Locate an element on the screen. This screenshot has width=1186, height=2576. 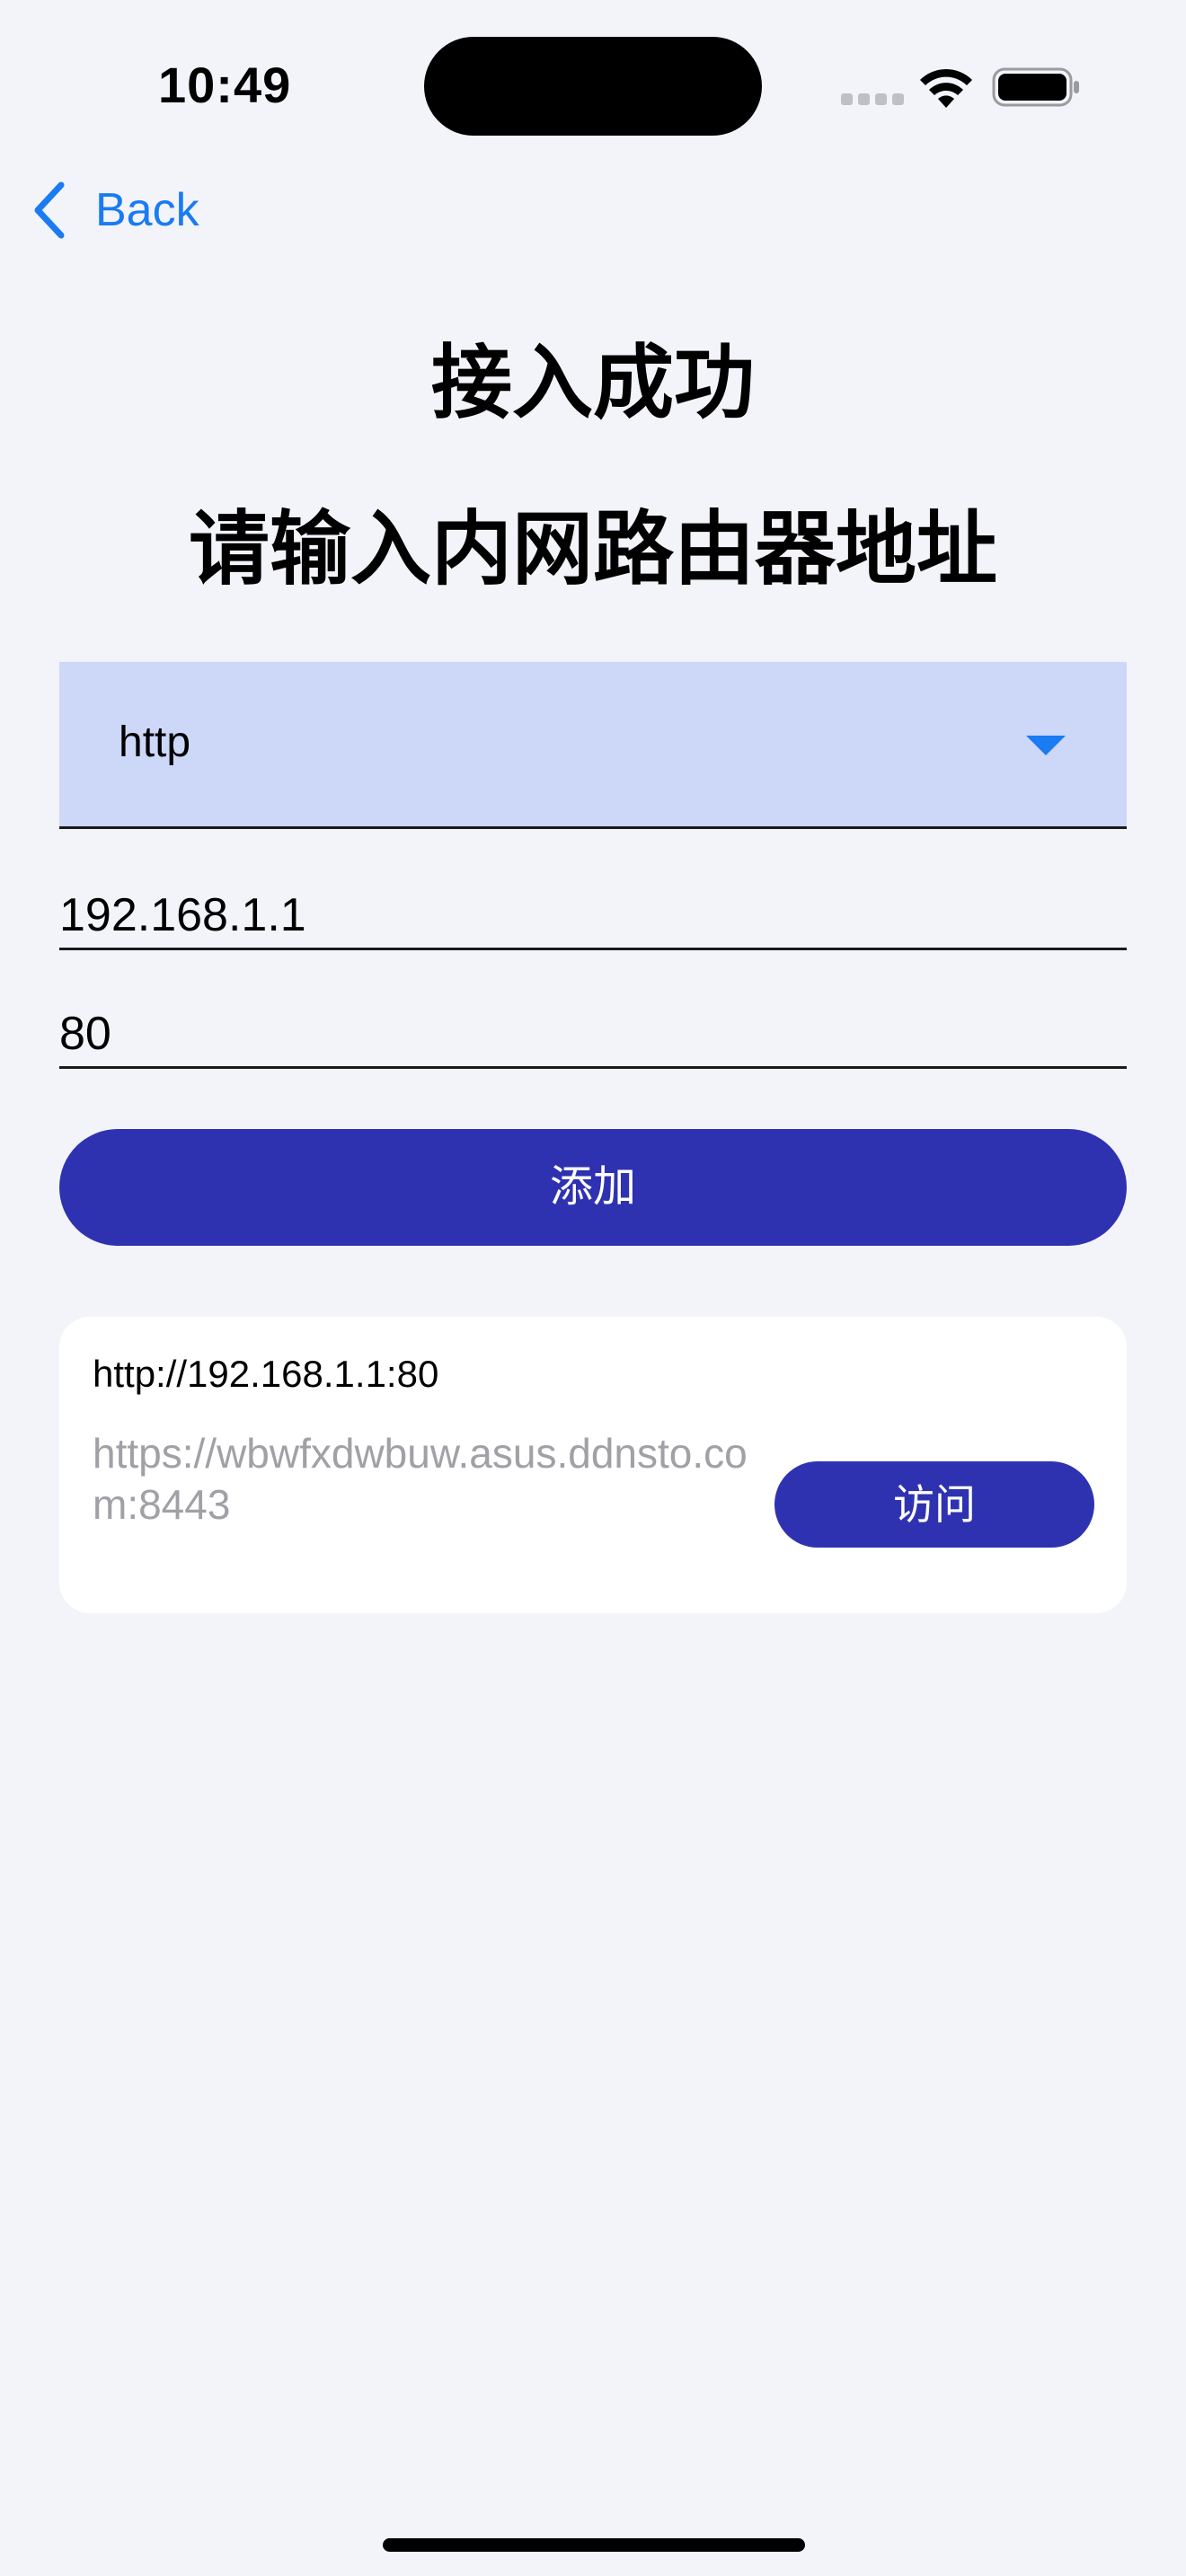
home-indicator is located at coordinates (594, 2545).